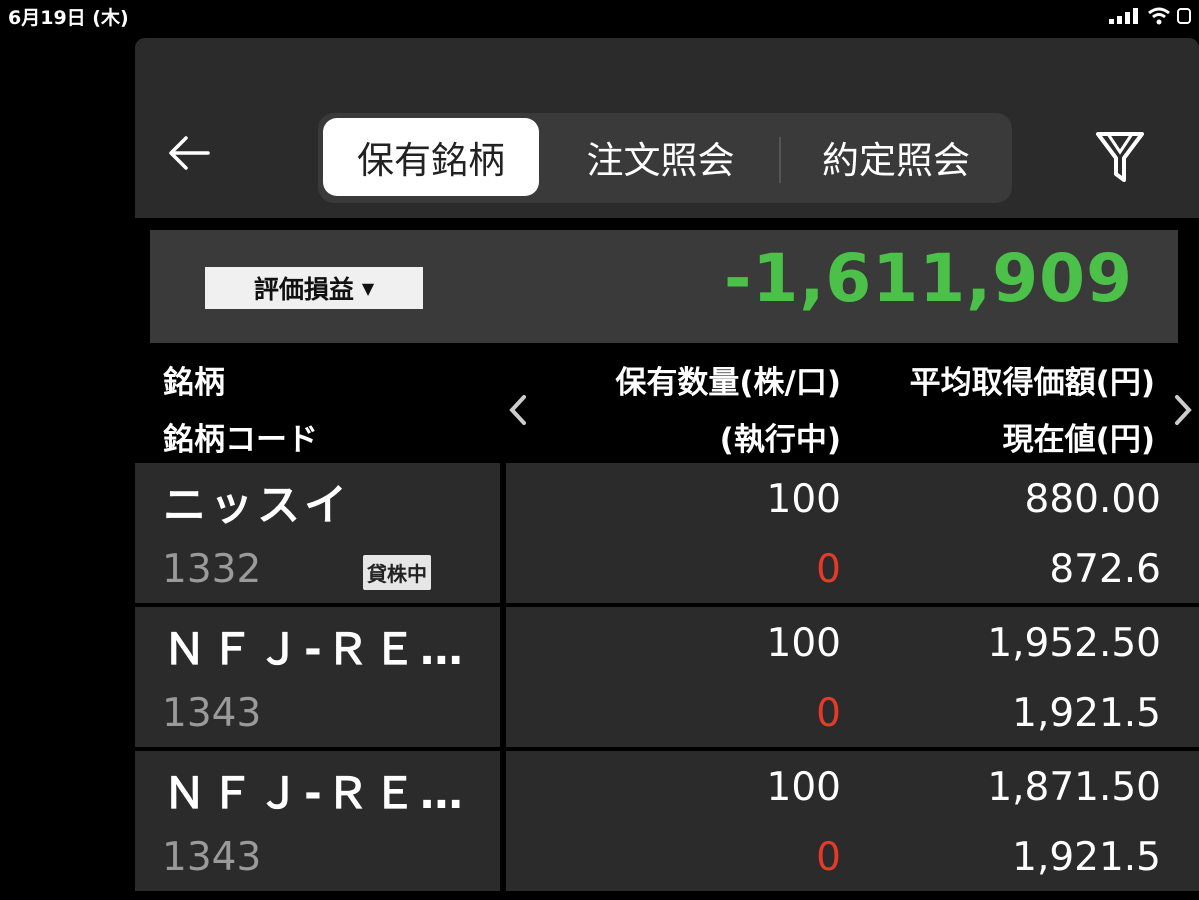  What do you see at coordinates (1159, 16) in the screenshot?
I see `wifi-icon` at bounding box center [1159, 16].